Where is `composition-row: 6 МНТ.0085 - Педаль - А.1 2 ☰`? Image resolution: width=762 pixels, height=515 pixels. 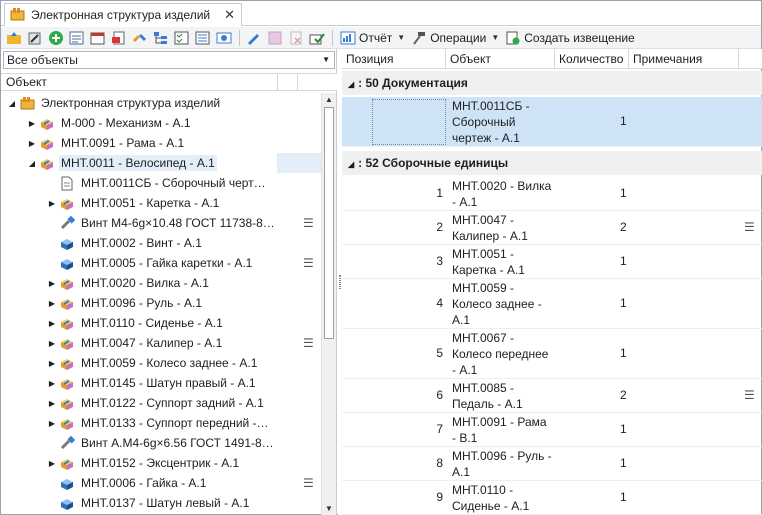 composition-row: 6 МНТ.0085 - Педаль - А.1 2 ☰ is located at coordinates (552, 396).